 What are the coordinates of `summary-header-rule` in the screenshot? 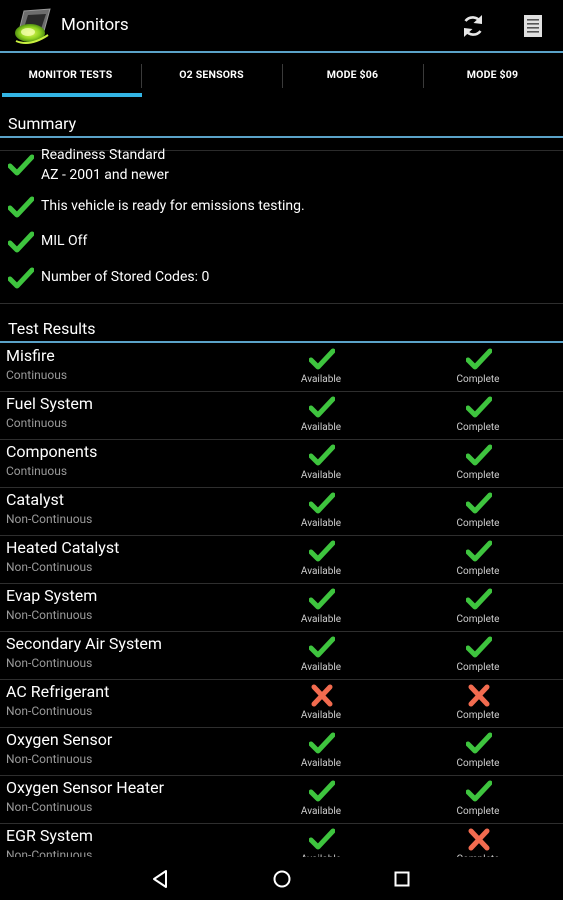 It's located at (281, 137).